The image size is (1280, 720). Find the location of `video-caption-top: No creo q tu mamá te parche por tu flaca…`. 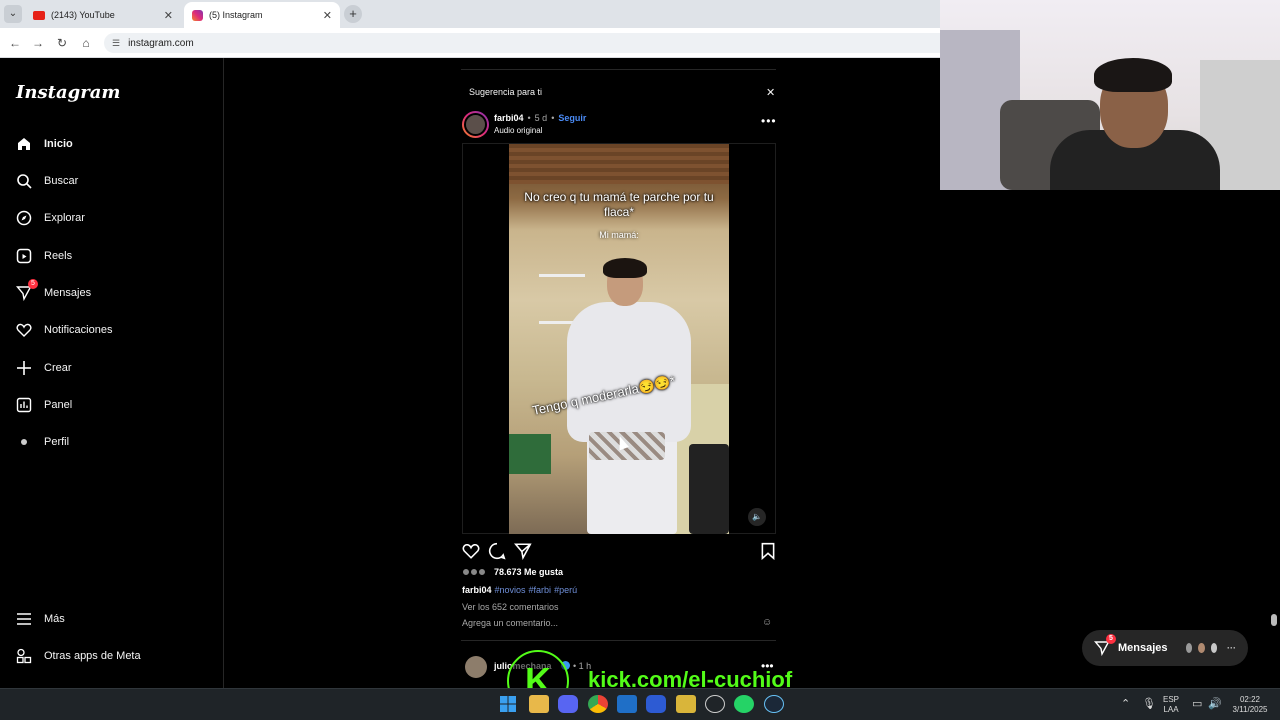

video-caption-top: No creo q tu mamá te parche por tu flaca… is located at coordinates (619, 204).